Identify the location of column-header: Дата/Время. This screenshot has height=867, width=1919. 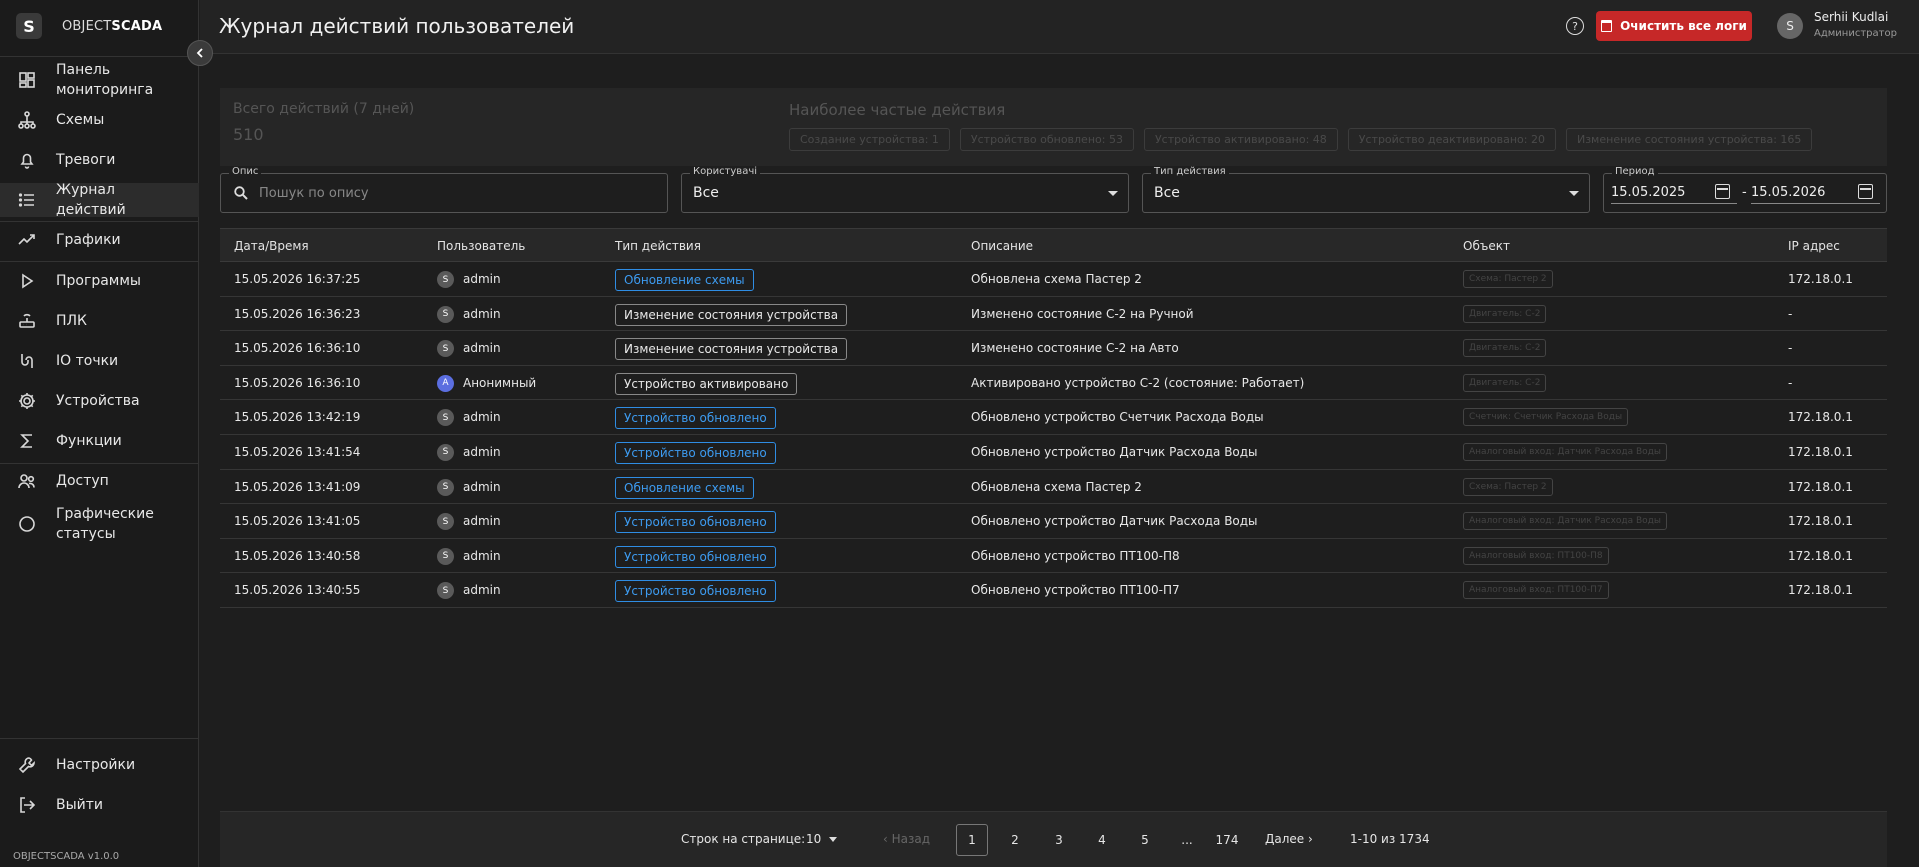
(271, 246).